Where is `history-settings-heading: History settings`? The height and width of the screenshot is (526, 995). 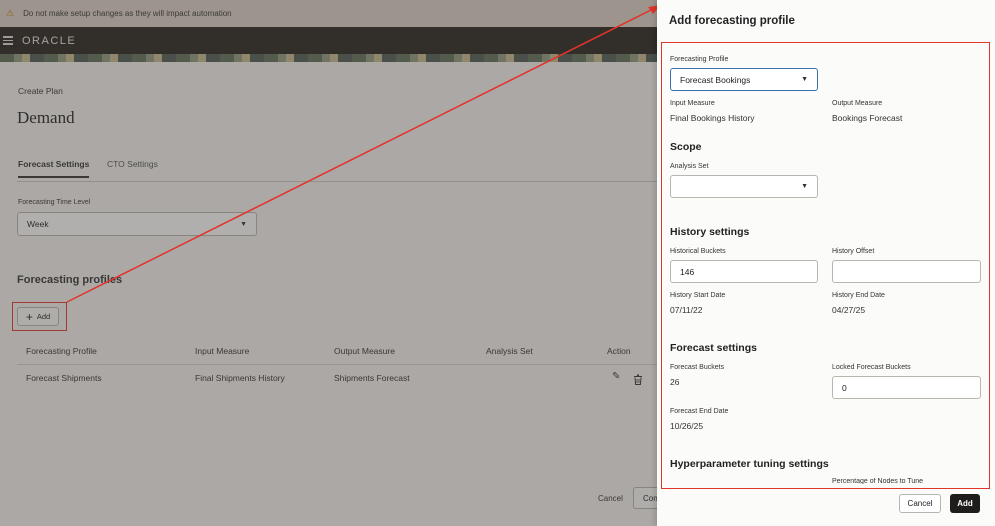 history-settings-heading: History settings is located at coordinates (710, 232).